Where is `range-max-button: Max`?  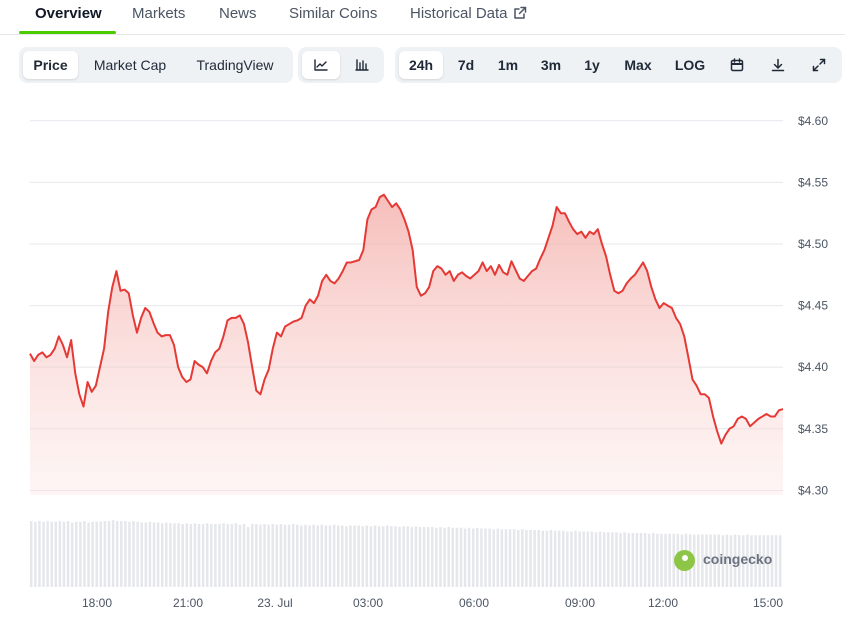 range-max-button: Max is located at coordinates (638, 65).